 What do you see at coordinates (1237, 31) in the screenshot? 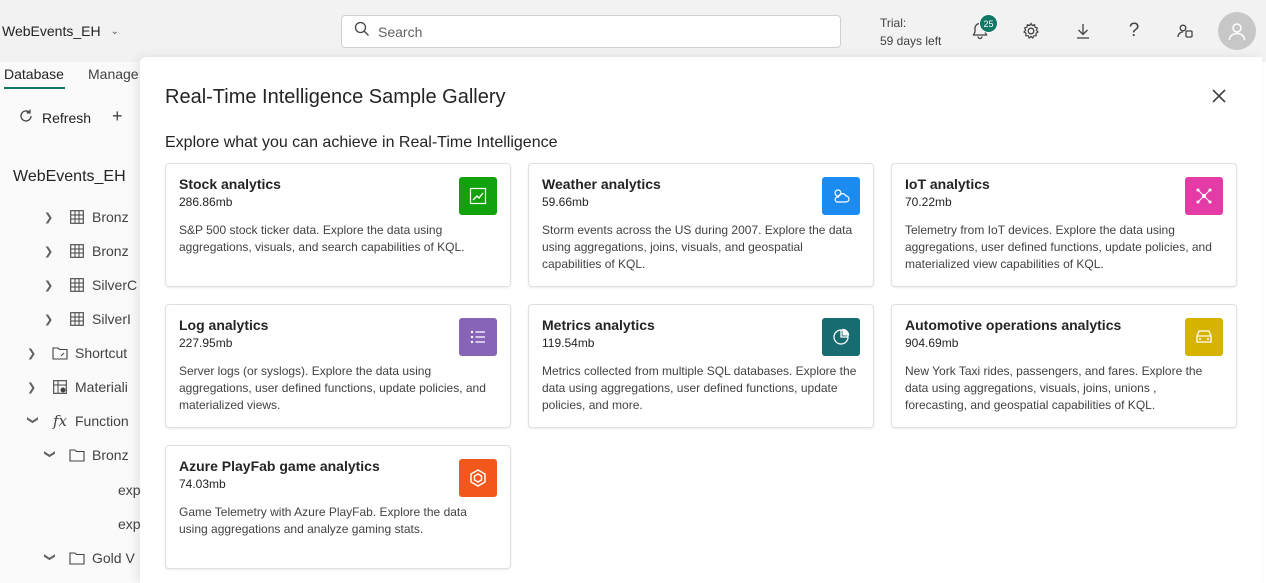
I see `avatar` at bounding box center [1237, 31].